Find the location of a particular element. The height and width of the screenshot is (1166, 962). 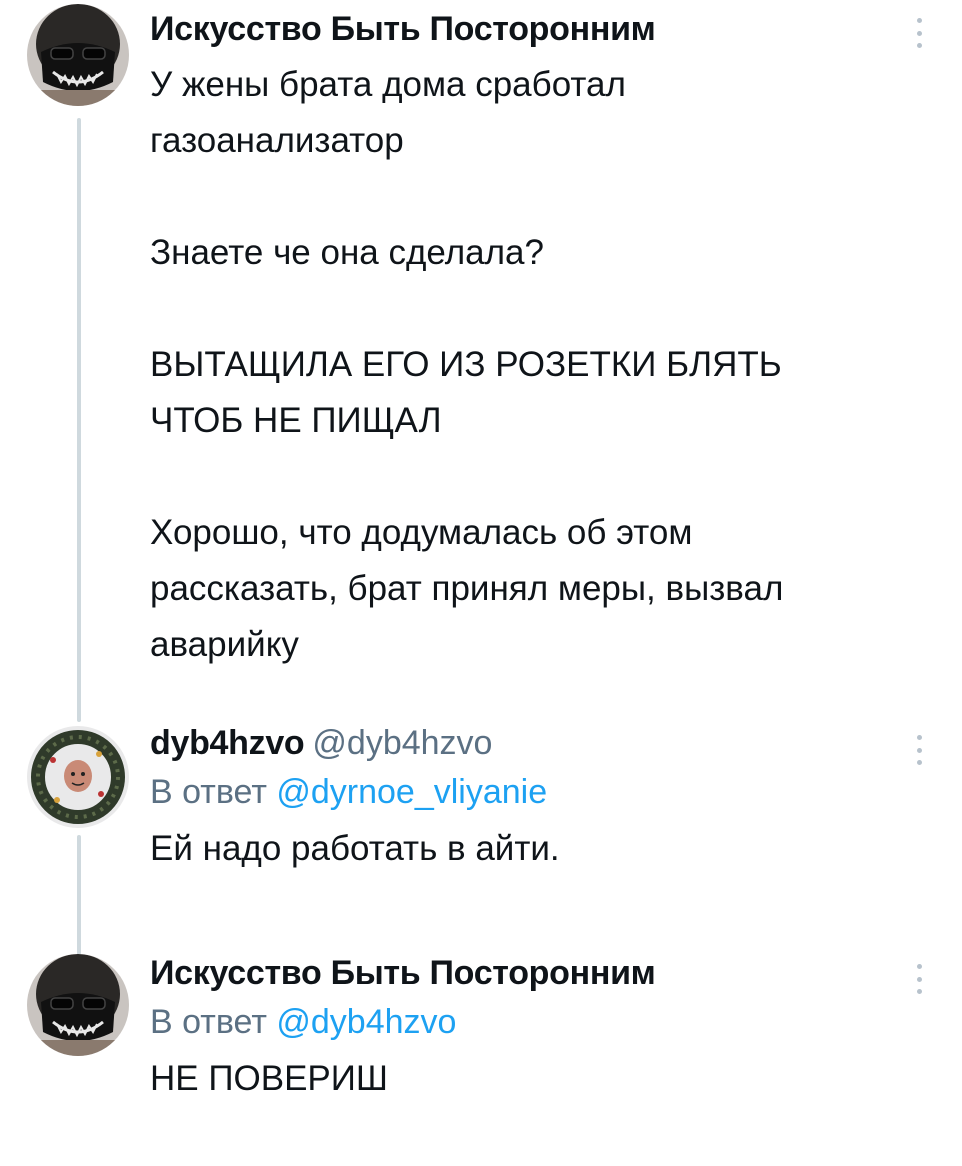

tweet-text: НЕ ПОВЕРИШ is located at coordinates (269, 1078).